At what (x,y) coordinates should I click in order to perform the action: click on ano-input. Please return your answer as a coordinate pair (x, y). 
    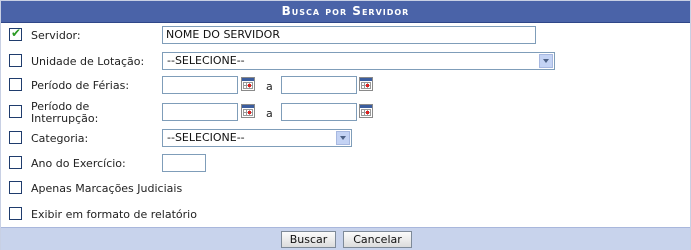
    Looking at the image, I should click on (184, 163).